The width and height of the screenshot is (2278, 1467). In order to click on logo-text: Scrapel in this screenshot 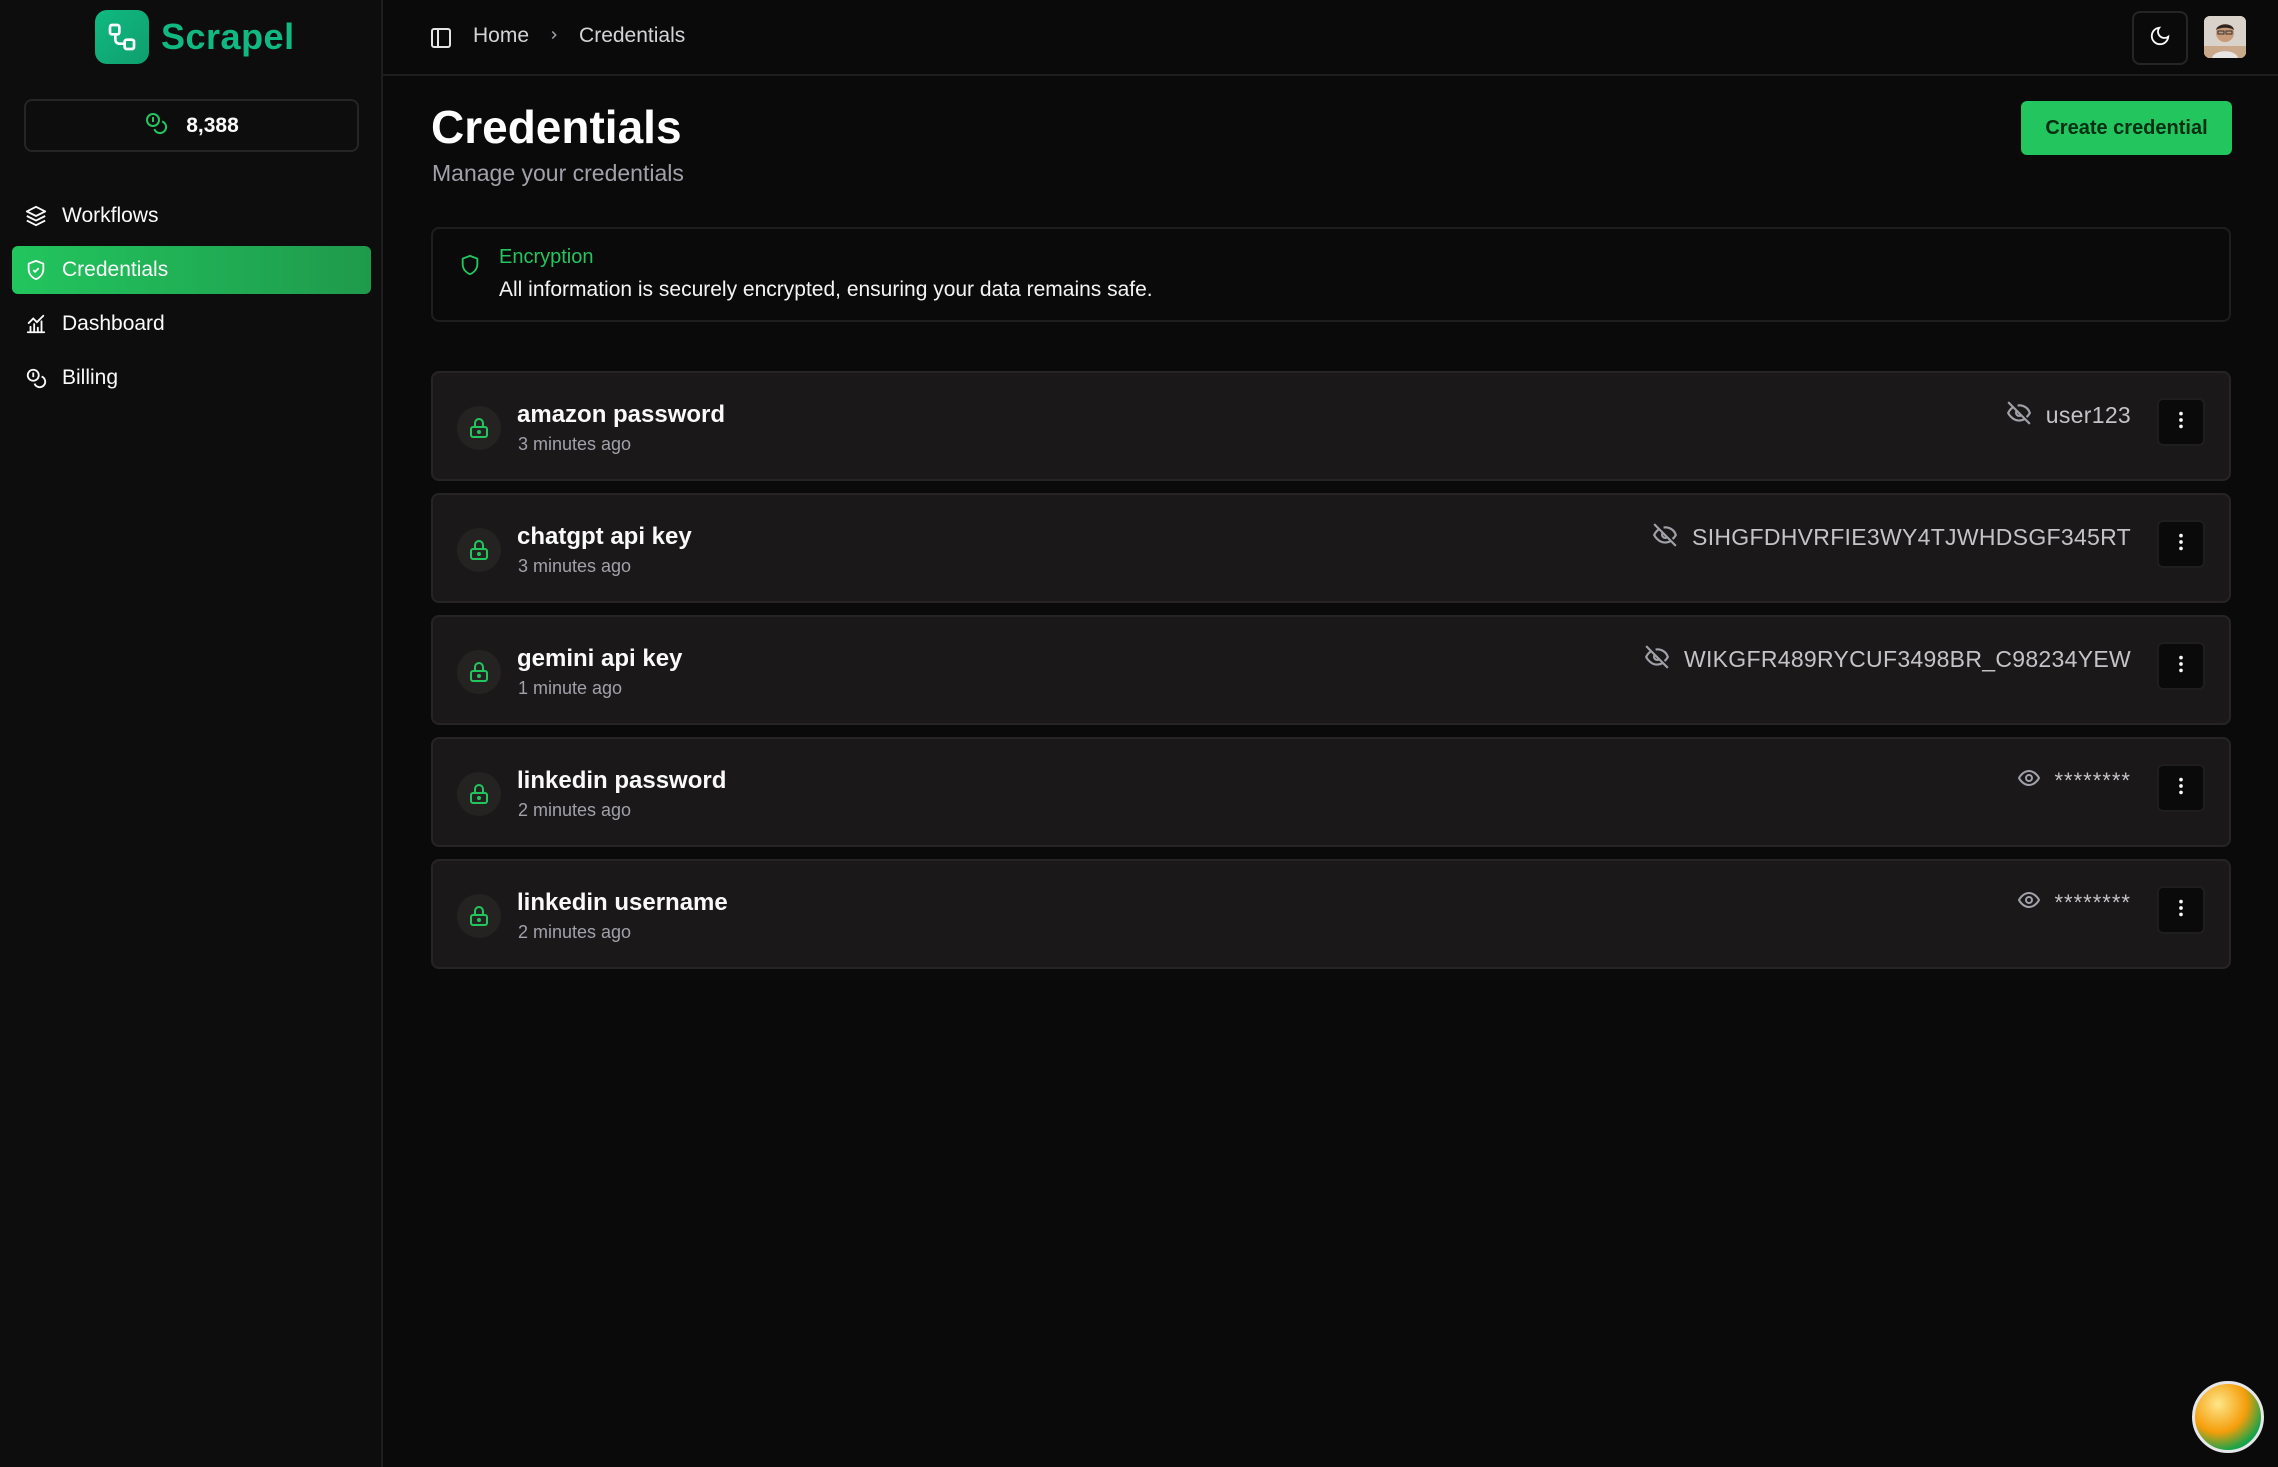, I will do `click(228, 36)`.